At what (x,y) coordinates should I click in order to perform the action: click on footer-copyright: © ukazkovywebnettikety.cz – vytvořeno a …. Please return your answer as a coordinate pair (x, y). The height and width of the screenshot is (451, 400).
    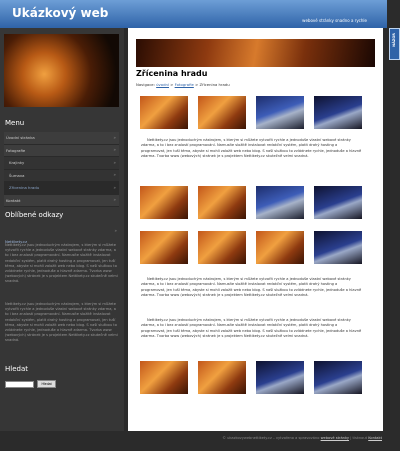
    Looking at the image, I should click on (271, 438).